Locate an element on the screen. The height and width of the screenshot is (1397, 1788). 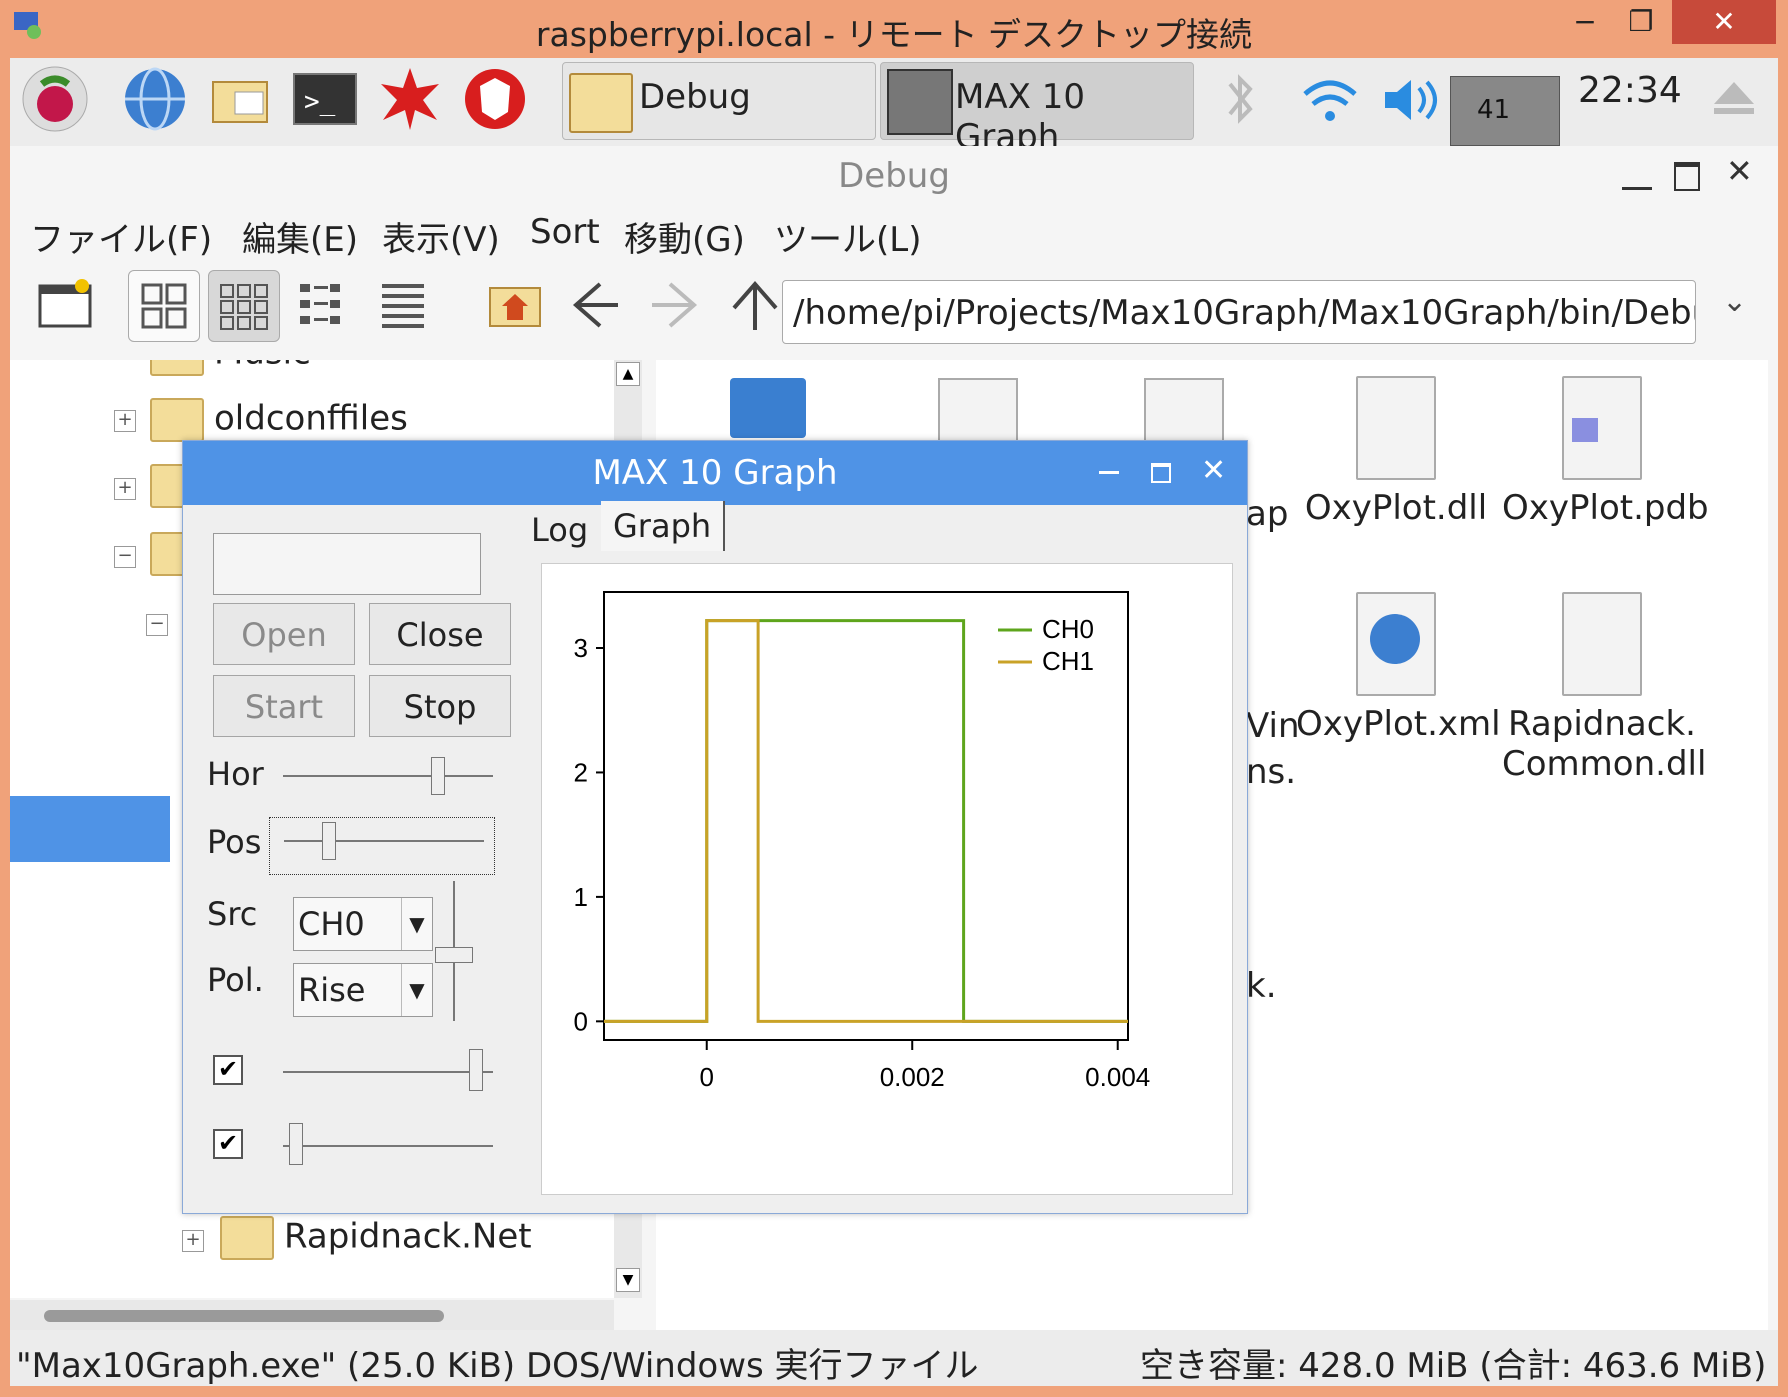
file-item: OxyPlot.pdb is located at coordinates (1605, 452).